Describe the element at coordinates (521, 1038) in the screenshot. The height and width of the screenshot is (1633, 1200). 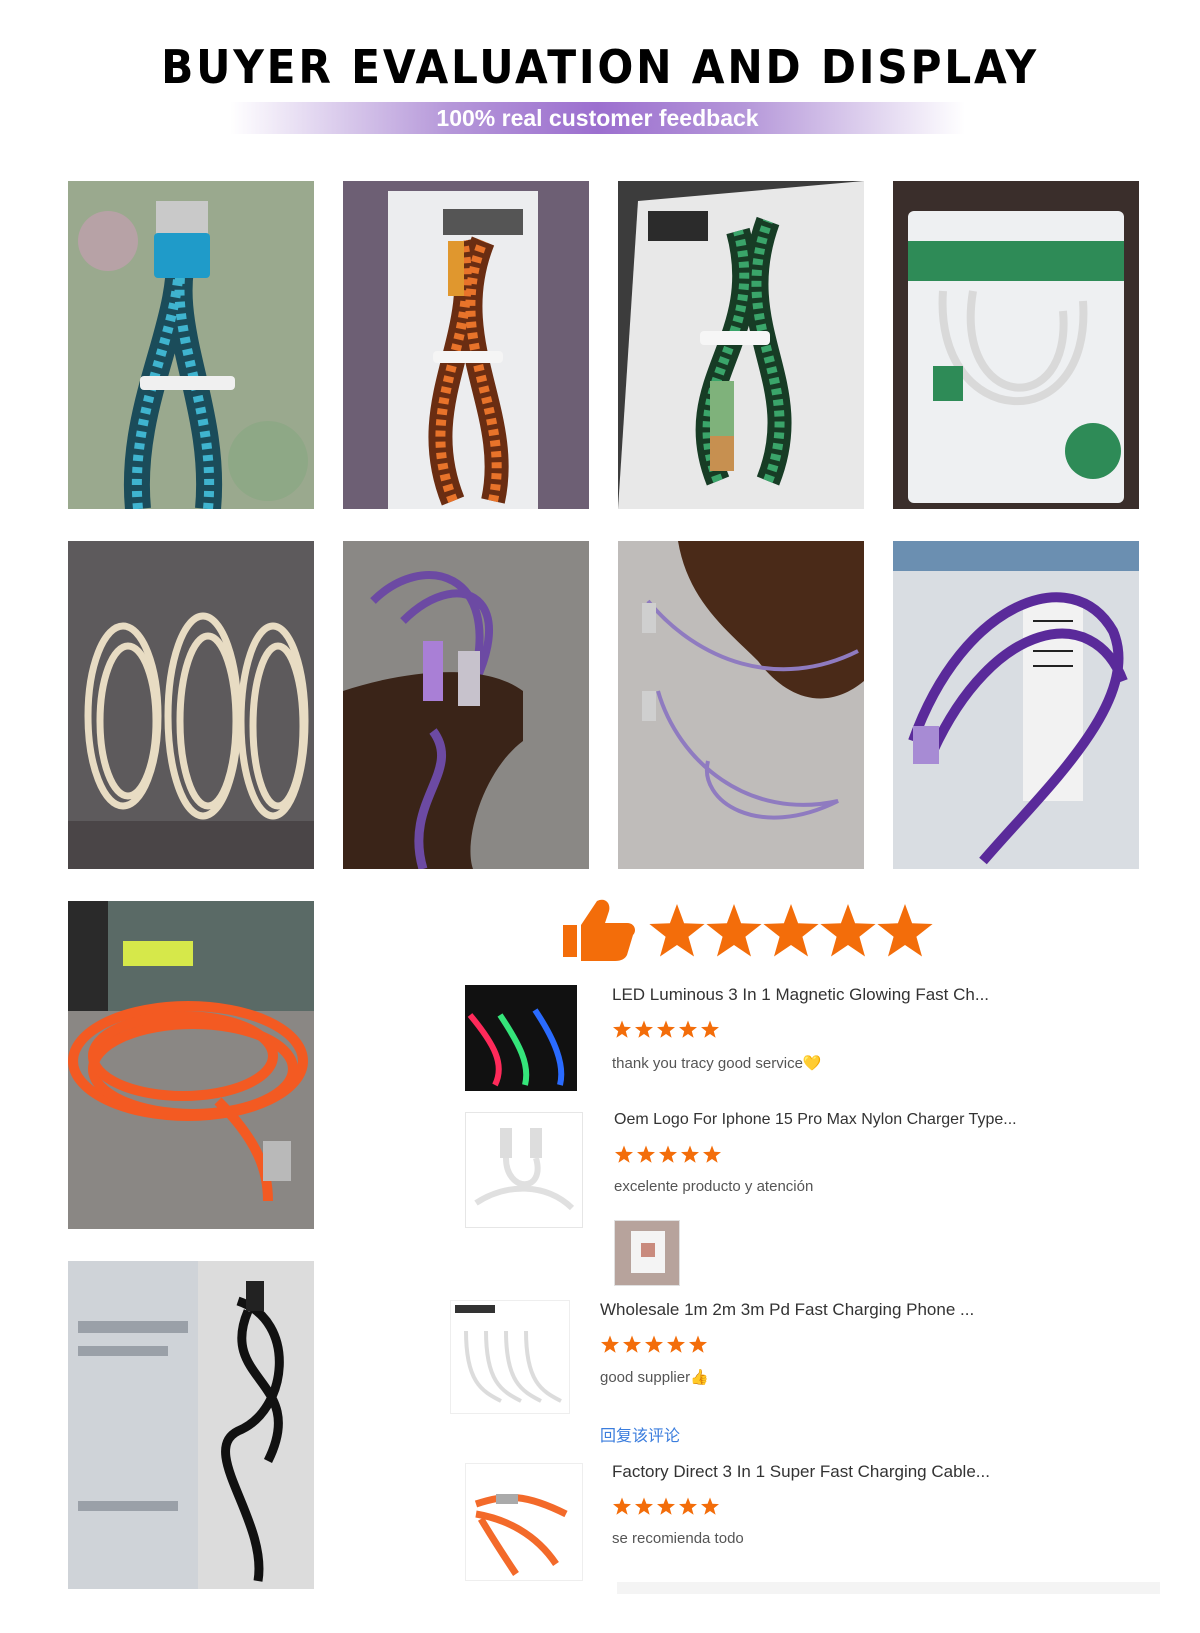
I see `review-thumb-led-cable` at that location.